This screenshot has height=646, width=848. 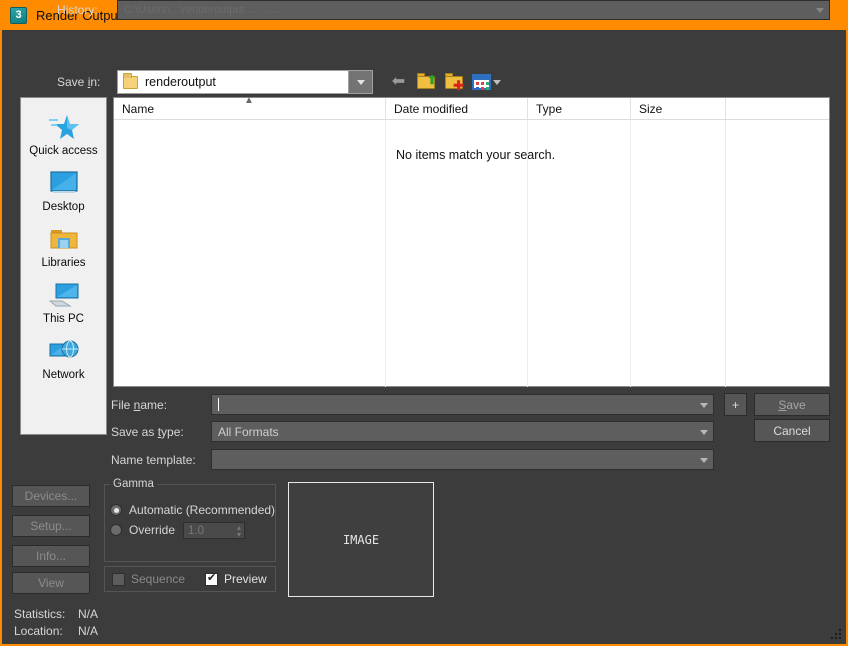 I want to click on gamma-override-radio: Override, so click(x=142, y=530).